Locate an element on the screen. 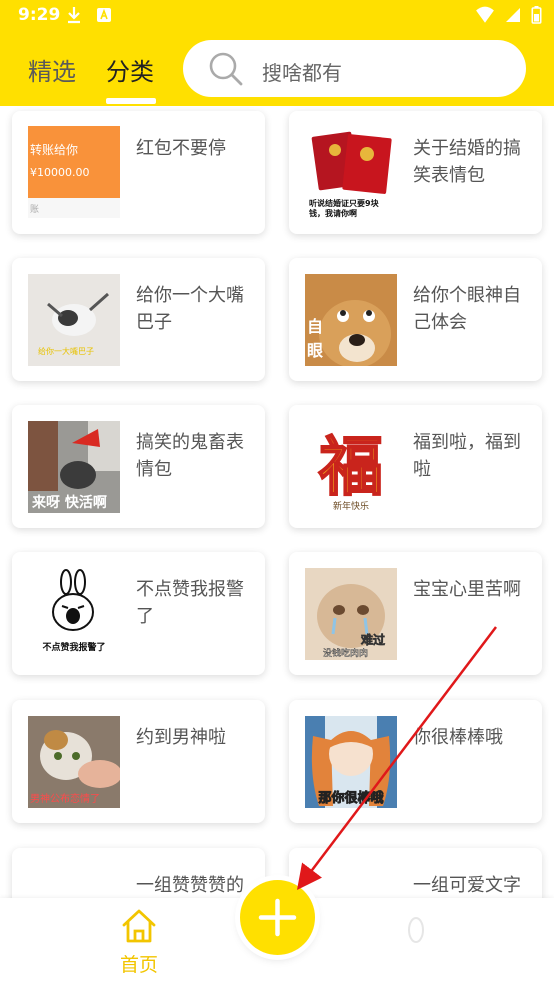 This screenshot has width=554, height=984. thumb-caption: 那你很棒哦 is located at coordinates (350, 798).